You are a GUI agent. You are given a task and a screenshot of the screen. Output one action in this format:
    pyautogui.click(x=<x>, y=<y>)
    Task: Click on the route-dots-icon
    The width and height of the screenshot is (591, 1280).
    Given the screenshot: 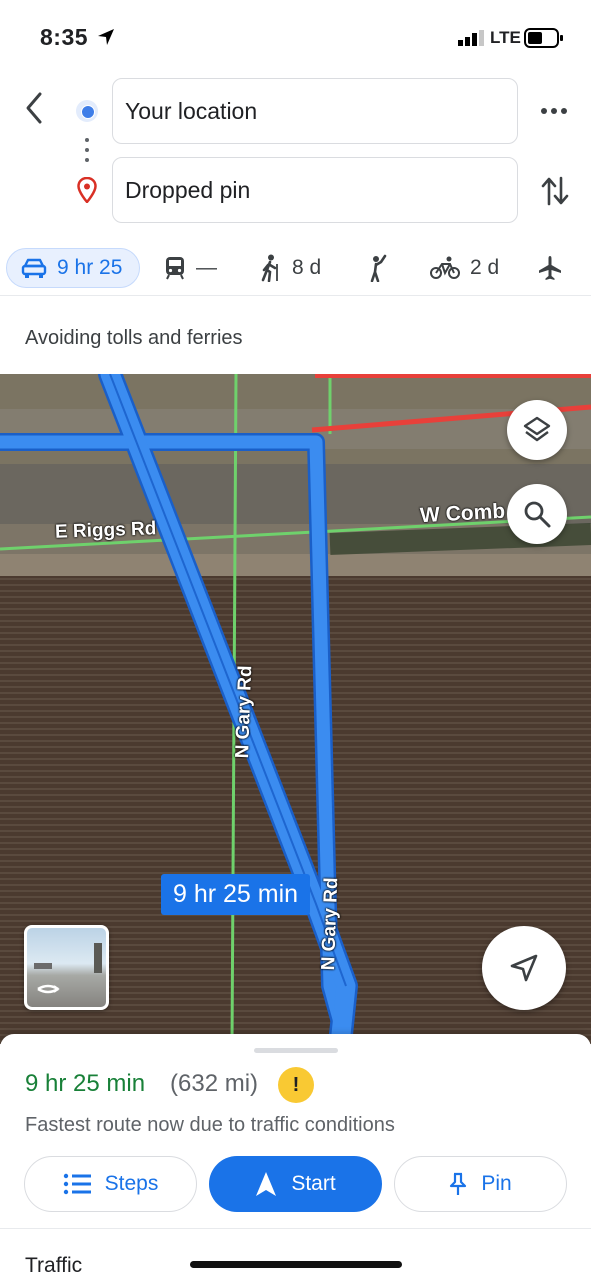 What is the action you would take?
    pyautogui.click(x=87, y=151)
    